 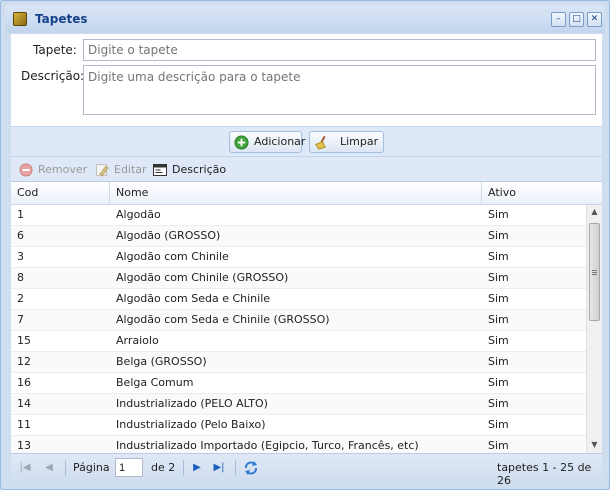 What do you see at coordinates (193, 298) in the screenshot?
I see `cell-nome: Algodão com Seda e Chinile` at bounding box center [193, 298].